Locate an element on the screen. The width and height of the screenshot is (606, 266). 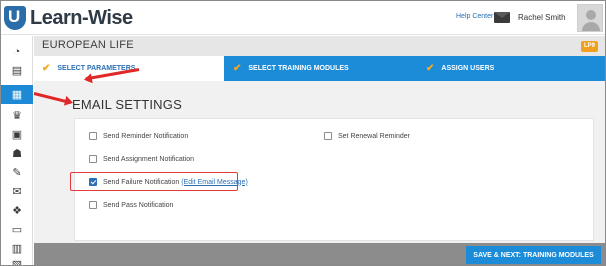
sidebar-item-reports: ▧ is located at coordinates (17, 260).